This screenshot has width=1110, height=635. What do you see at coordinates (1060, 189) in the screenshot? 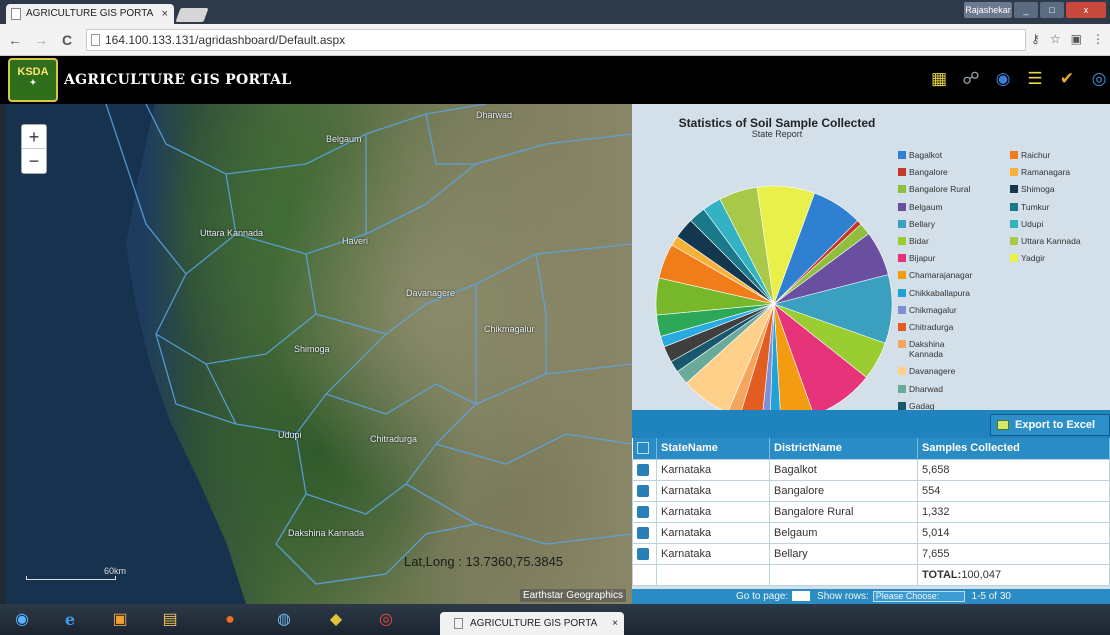
I see `legend-item: Shimoga` at bounding box center [1060, 189].